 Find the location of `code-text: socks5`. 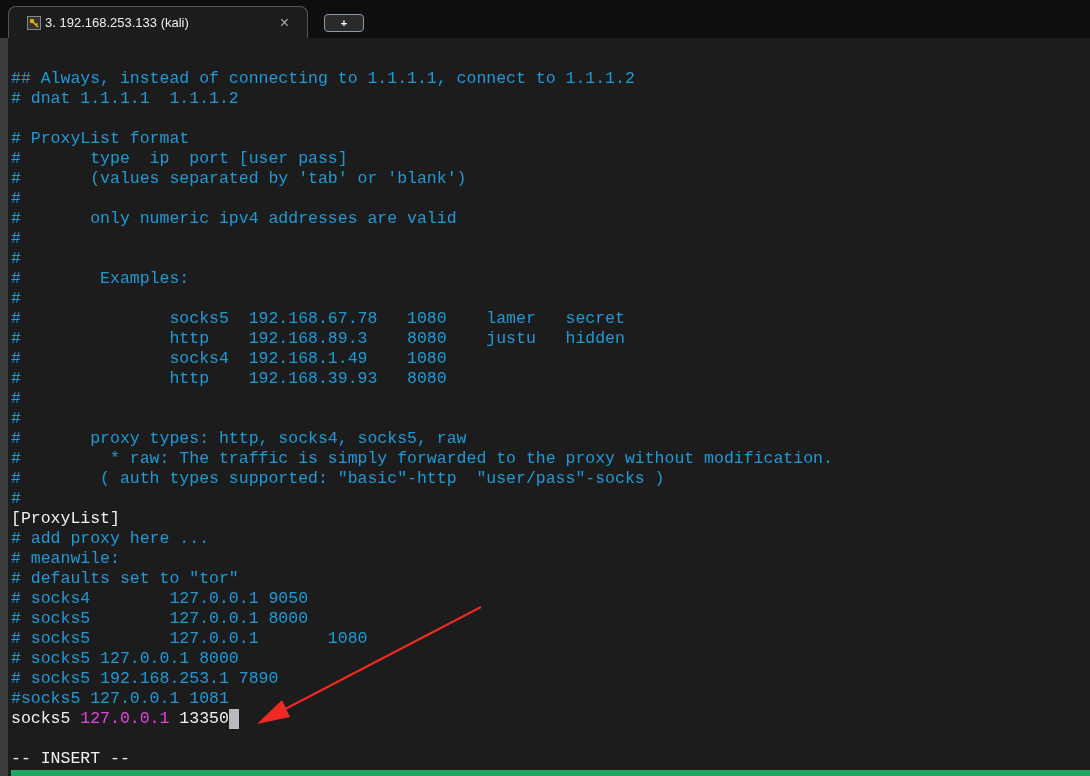

code-text: socks5 is located at coordinates (41, 719).